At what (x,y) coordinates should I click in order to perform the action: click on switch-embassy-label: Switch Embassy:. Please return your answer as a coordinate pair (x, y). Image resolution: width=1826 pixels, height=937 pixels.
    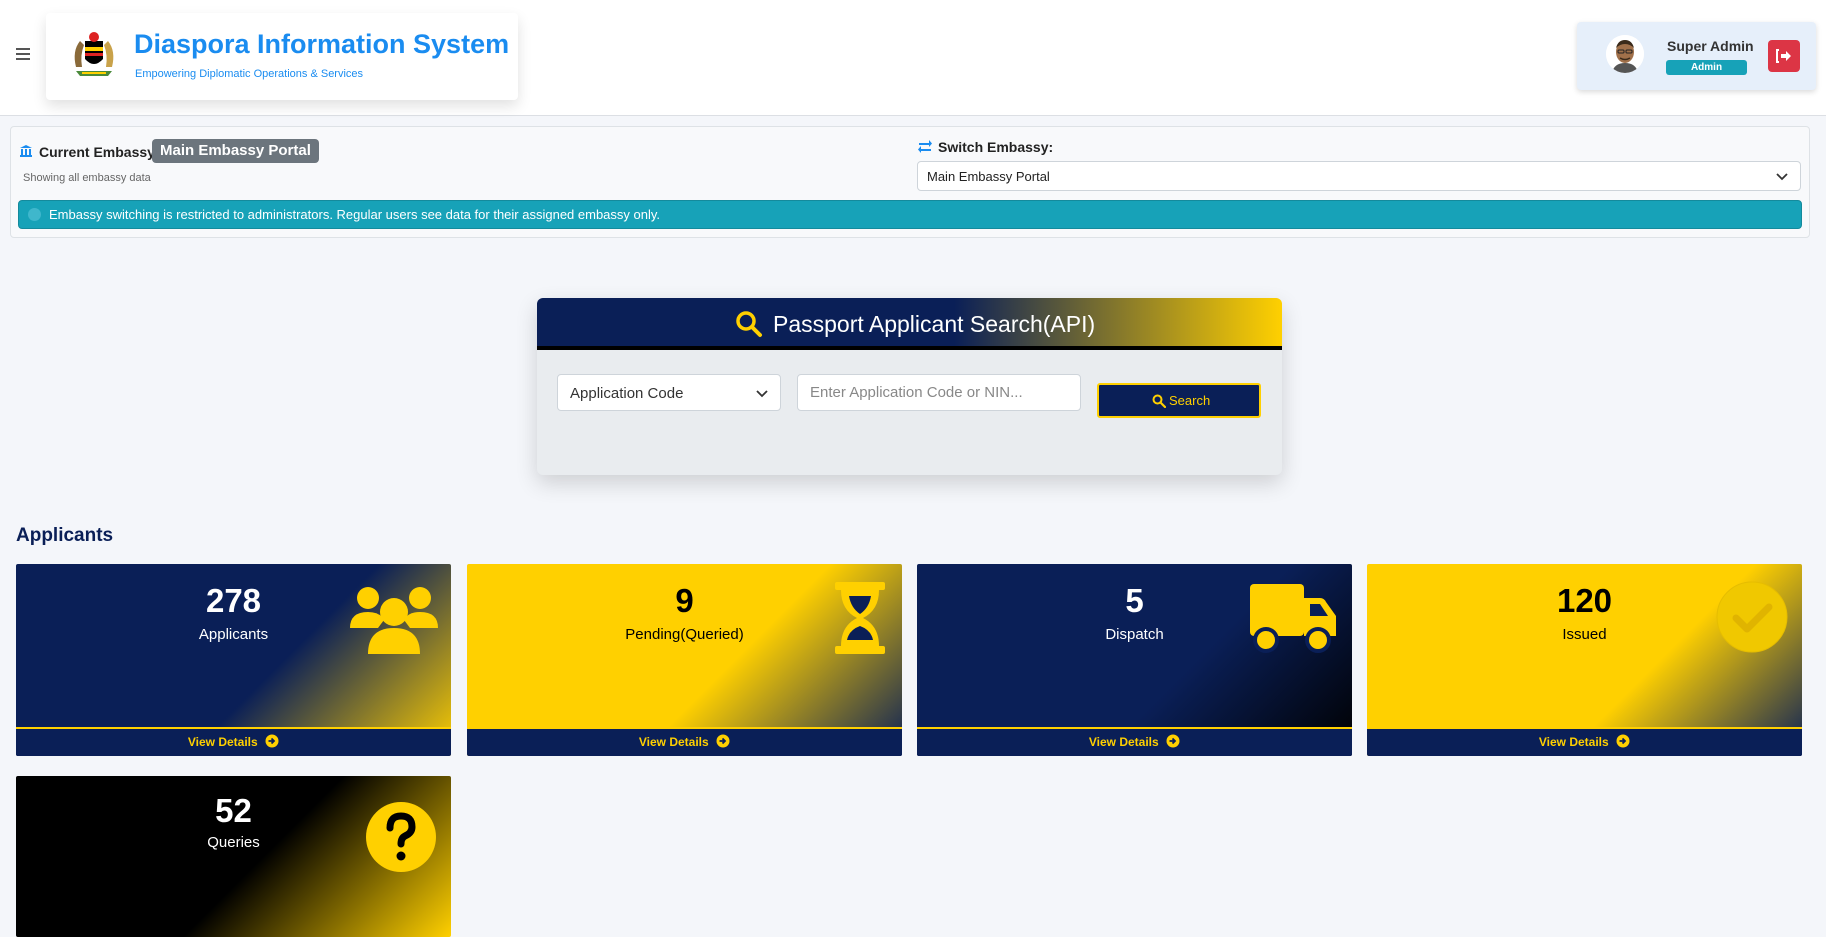
    Looking at the image, I should click on (996, 147).